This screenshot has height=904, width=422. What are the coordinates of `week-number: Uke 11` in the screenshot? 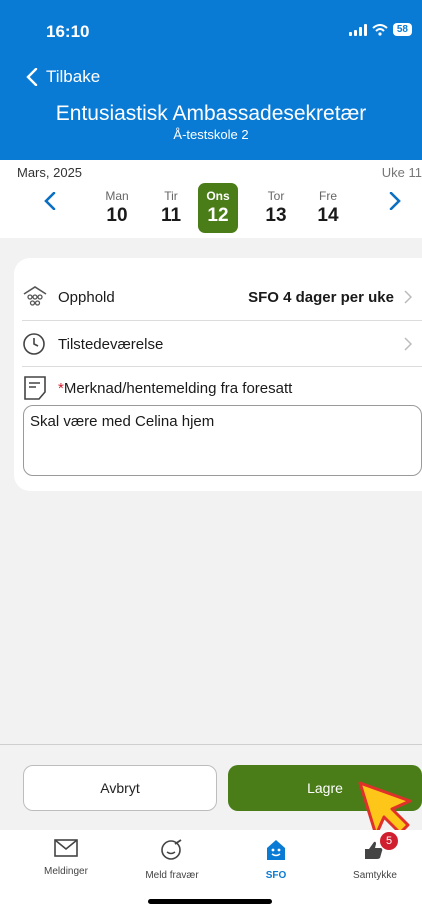 It's located at (401, 172).